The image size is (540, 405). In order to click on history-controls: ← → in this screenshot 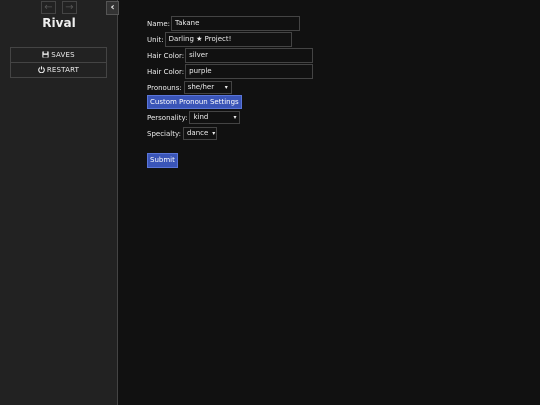, I will do `click(59, 7)`.